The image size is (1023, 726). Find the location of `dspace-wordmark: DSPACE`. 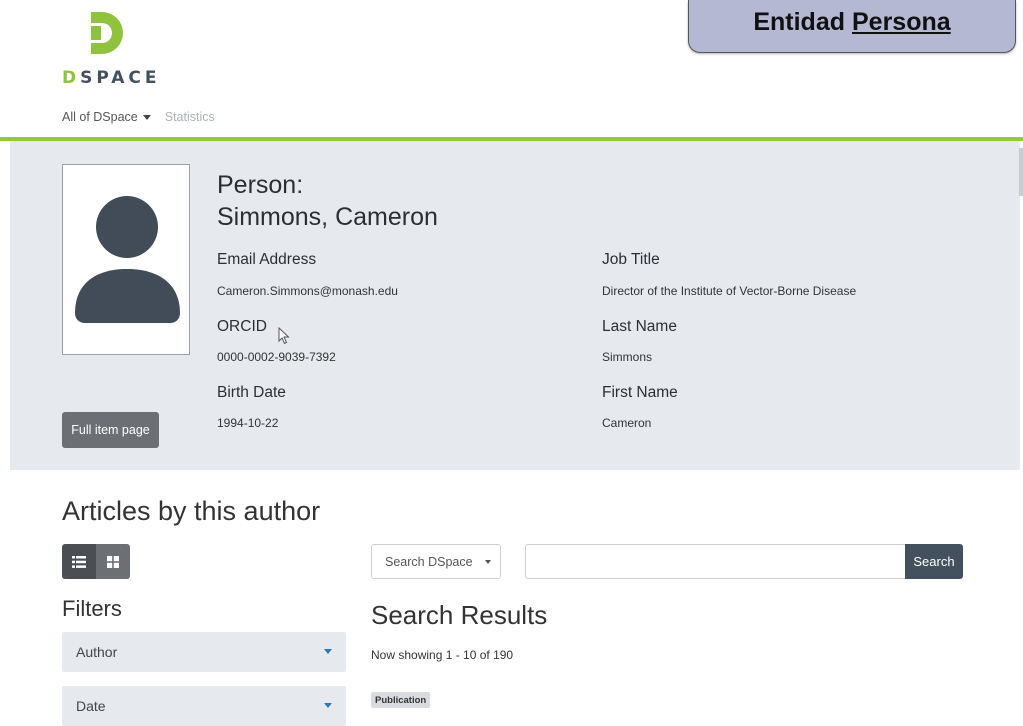

dspace-wordmark: DSPACE is located at coordinates (111, 78).